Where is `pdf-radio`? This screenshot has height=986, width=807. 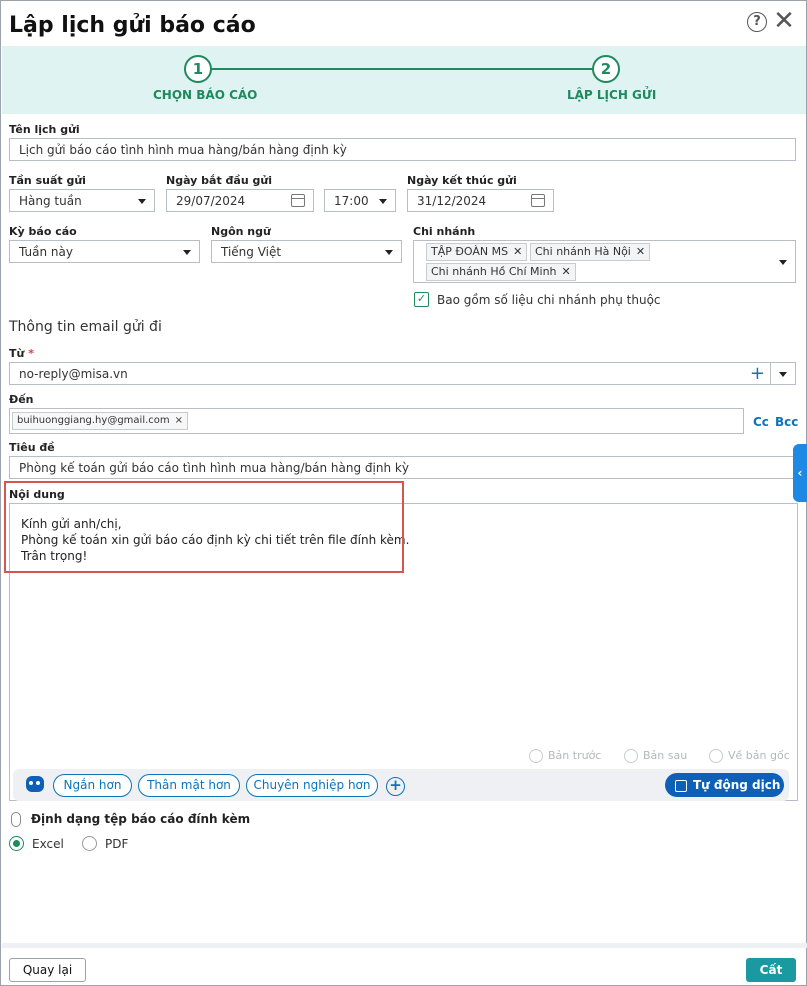
pdf-radio is located at coordinates (89, 843).